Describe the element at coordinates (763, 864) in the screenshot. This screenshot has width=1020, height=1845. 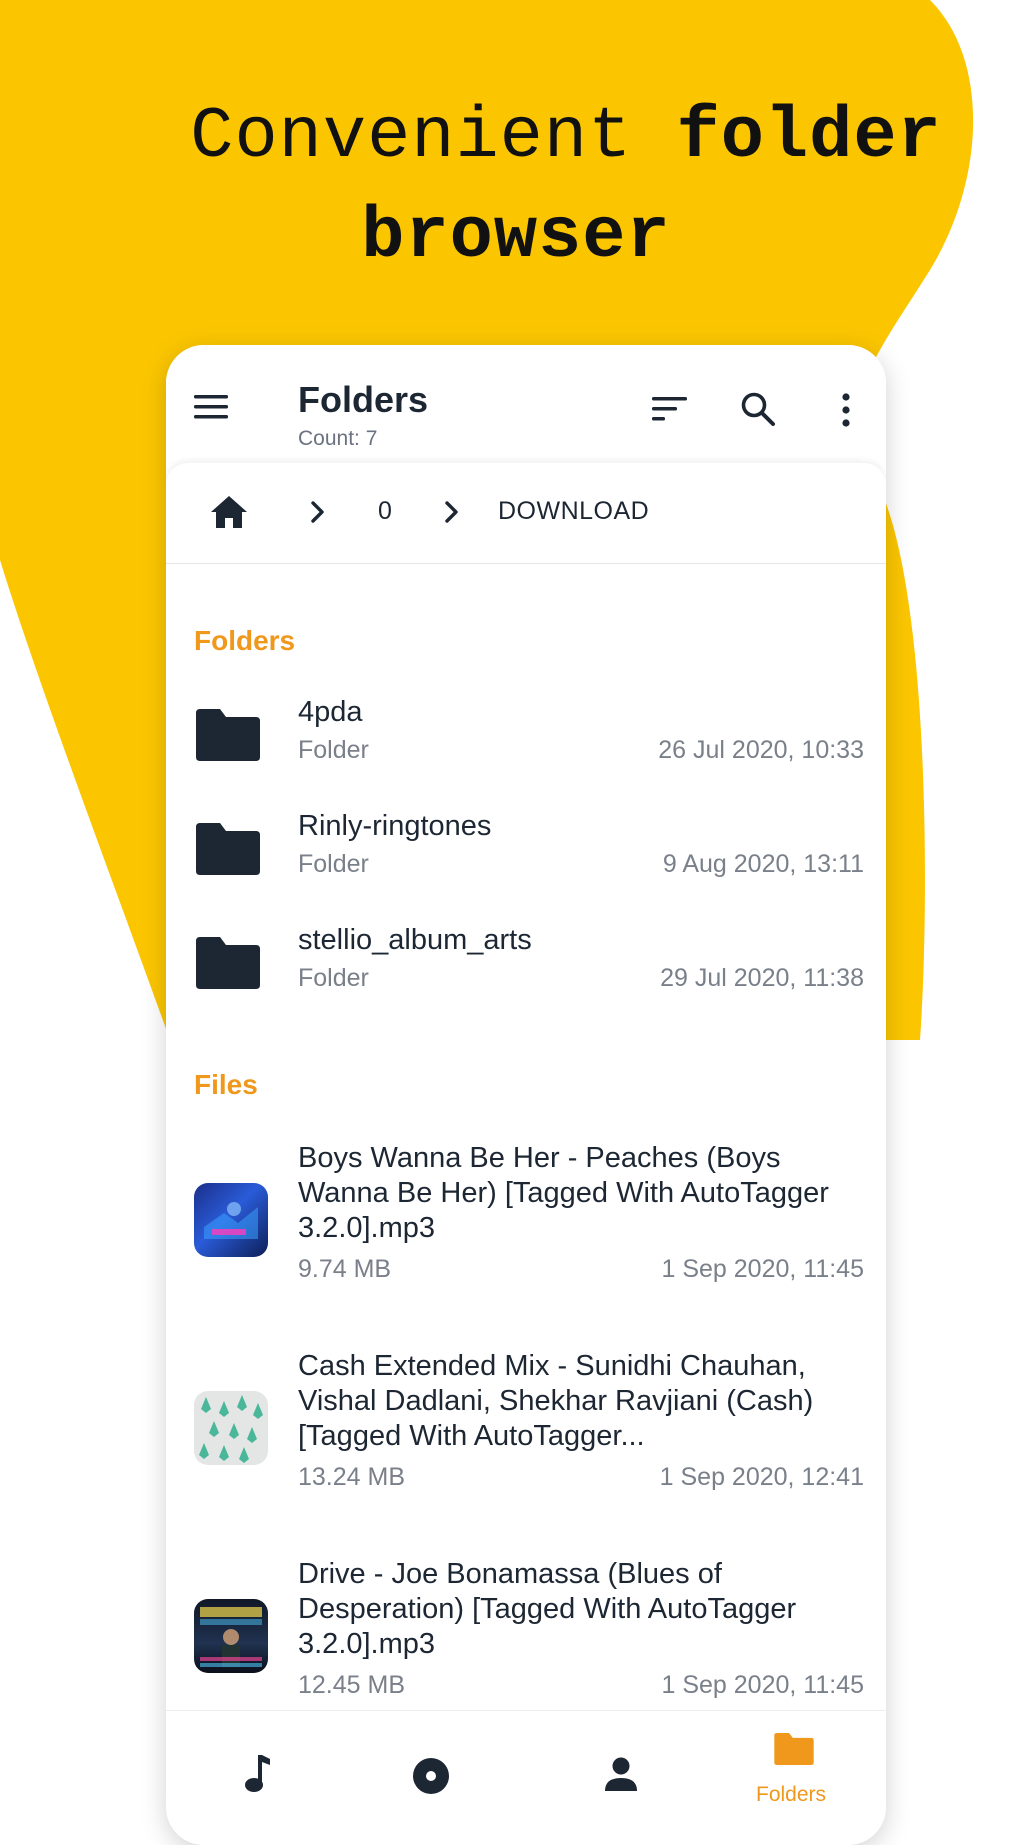
I see `folder-date: 9 Aug 2020, 13:11` at that location.